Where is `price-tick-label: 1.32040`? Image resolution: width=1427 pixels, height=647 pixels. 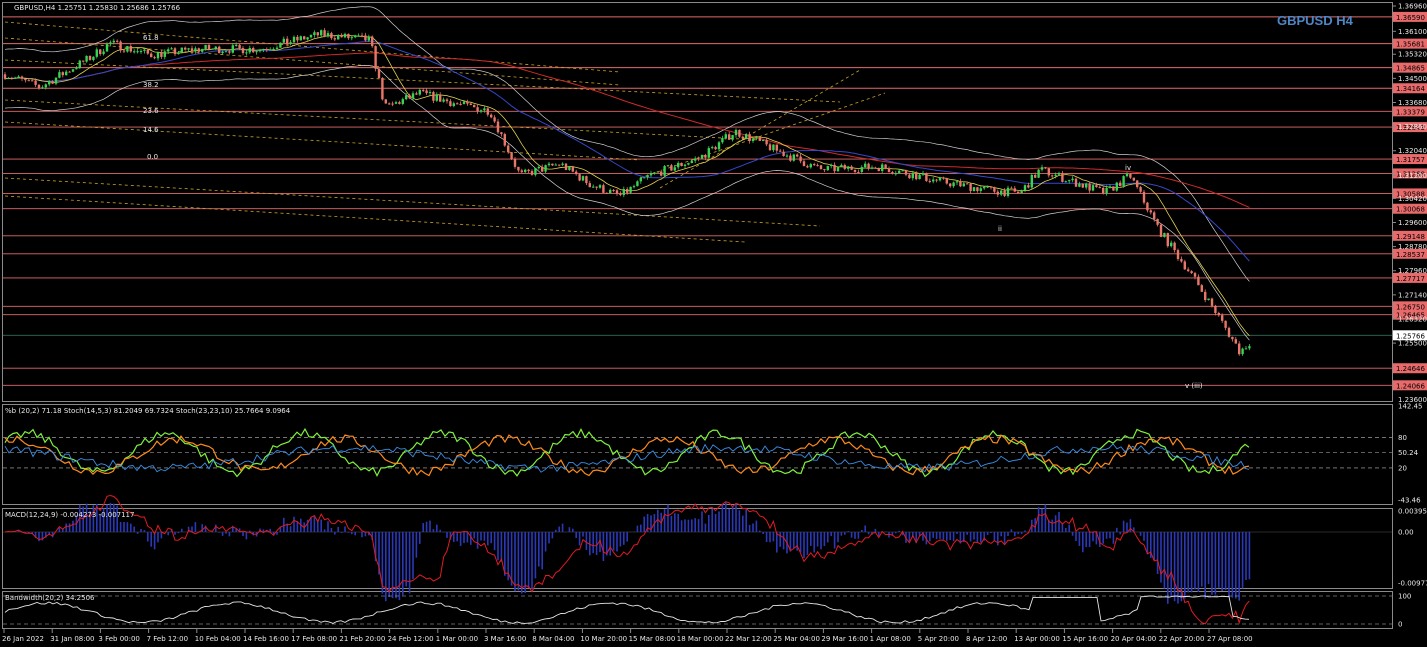 price-tick-label: 1.32040 is located at coordinates (1412, 151).